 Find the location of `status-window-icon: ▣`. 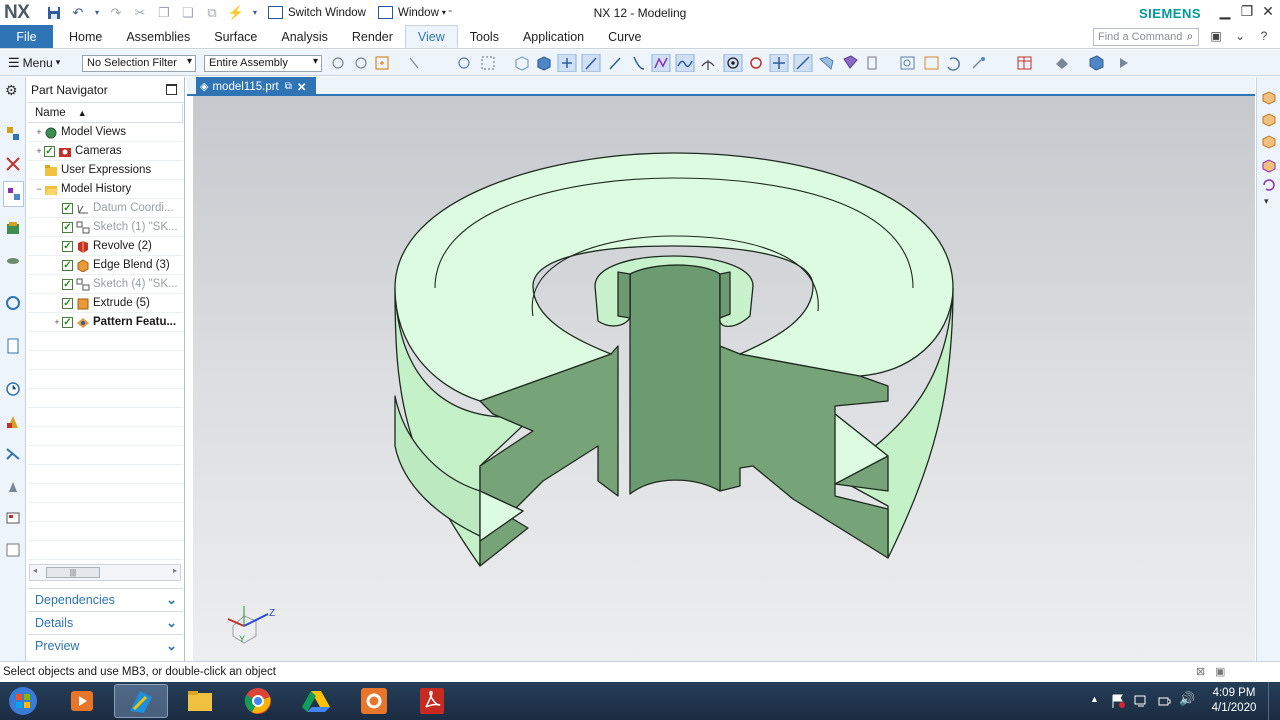

status-window-icon: ▣ is located at coordinates (1220, 671).